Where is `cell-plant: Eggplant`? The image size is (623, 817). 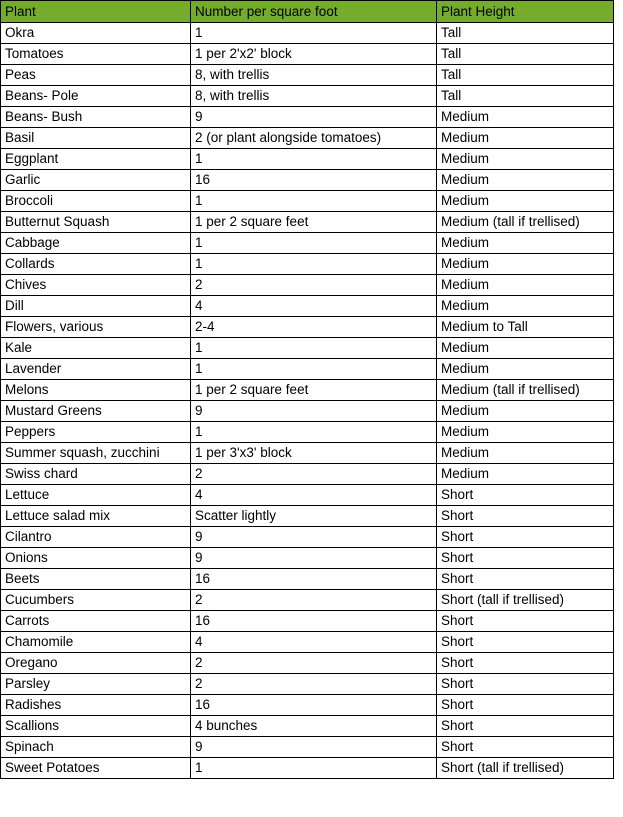 cell-plant: Eggplant is located at coordinates (95, 159).